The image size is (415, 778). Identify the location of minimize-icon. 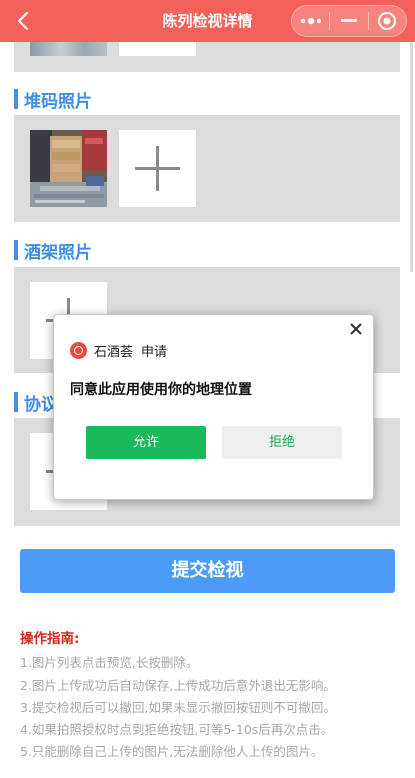
(349, 20).